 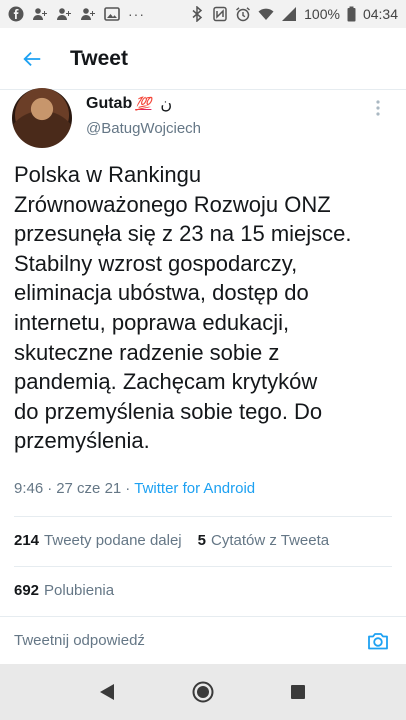 What do you see at coordinates (243, 14) in the screenshot?
I see `alarm-icon` at bounding box center [243, 14].